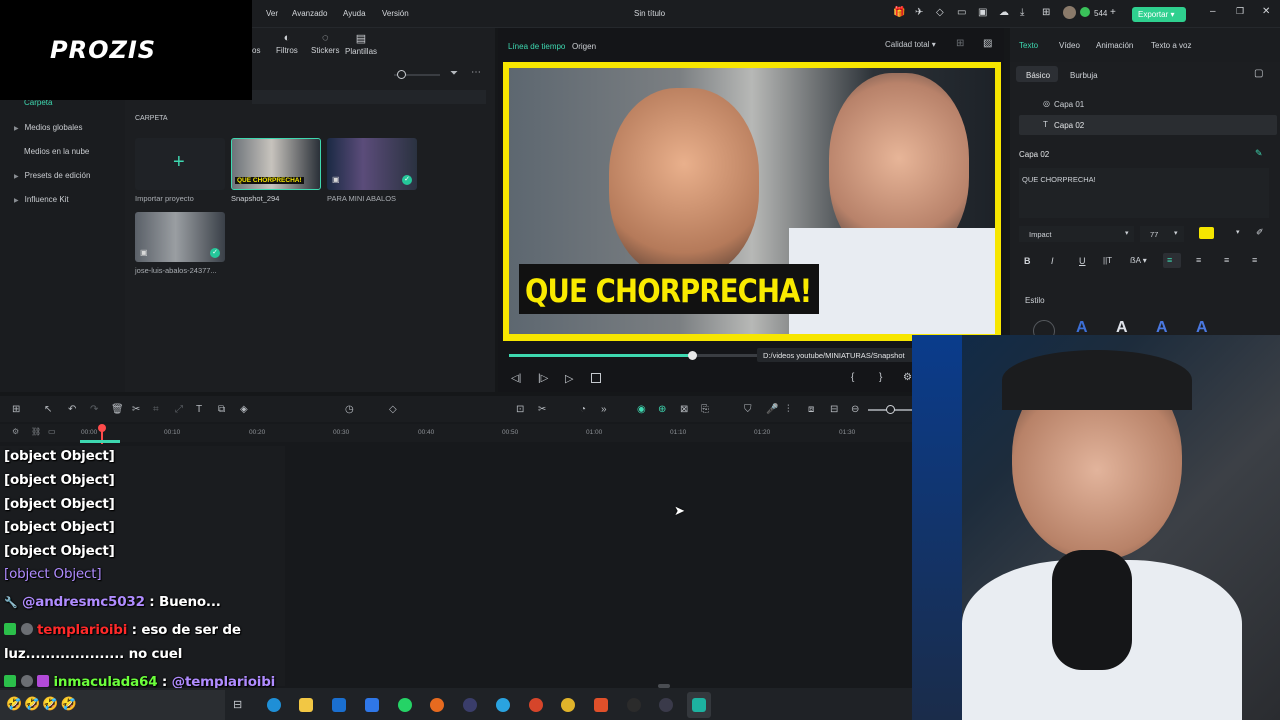 This screenshot has width=1280, height=720. Describe the element at coordinates (309, 13) in the screenshot. I see `menu-avanzado: Avanzado` at that location.